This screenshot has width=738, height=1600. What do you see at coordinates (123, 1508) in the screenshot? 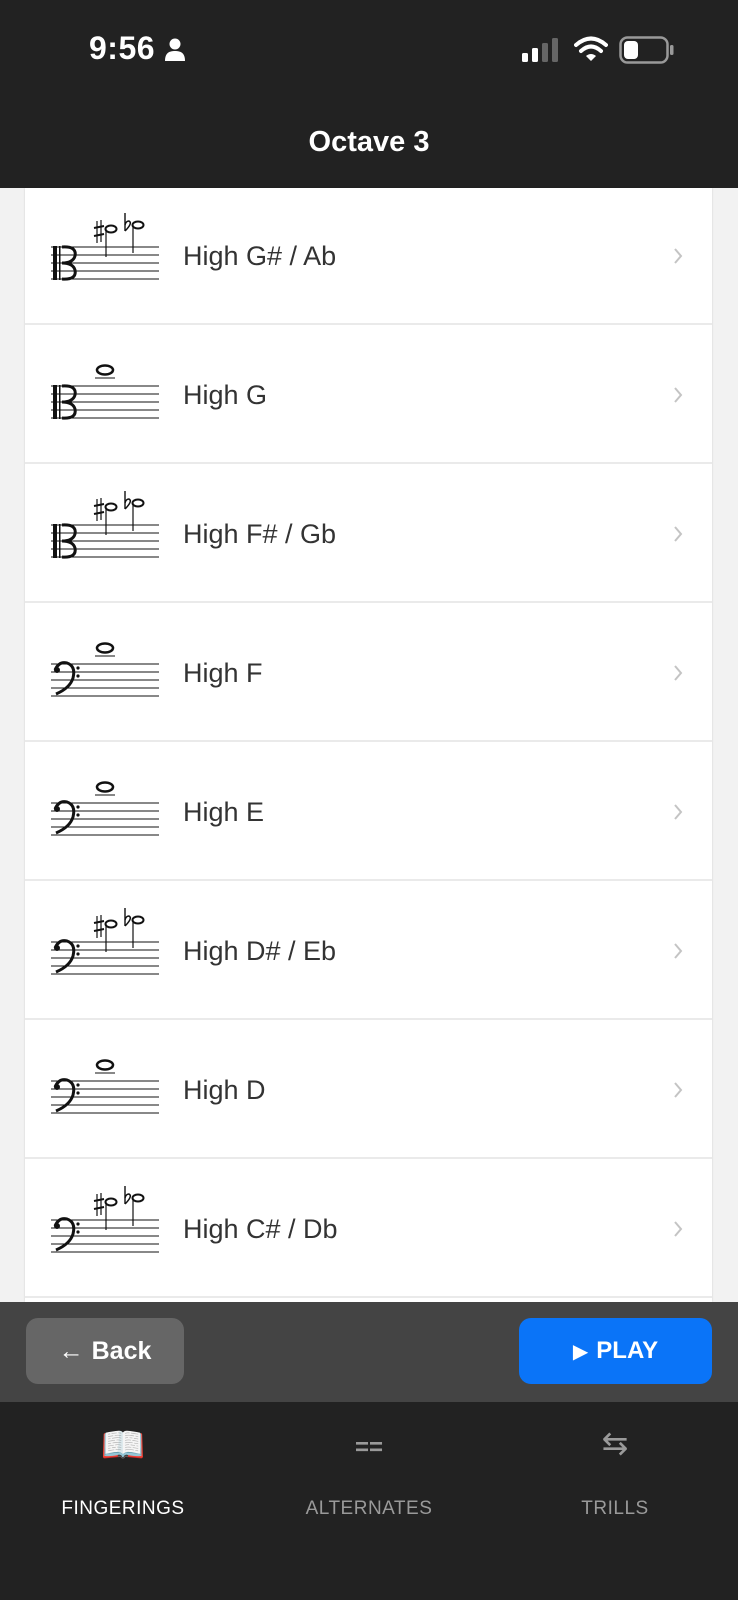
I see `tab-fingerings-label: FINGERINGS` at bounding box center [123, 1508].